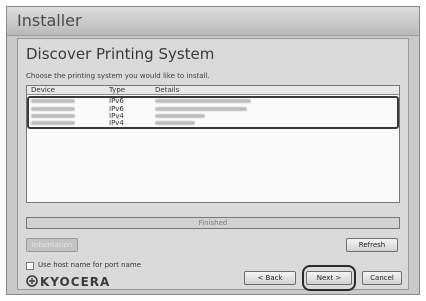 This screenshot has height=301, width=426. What do you see at coordinates (116, 123) in the screenshot?
I see `device-type: IPv4` at bounding box center [116, 123].